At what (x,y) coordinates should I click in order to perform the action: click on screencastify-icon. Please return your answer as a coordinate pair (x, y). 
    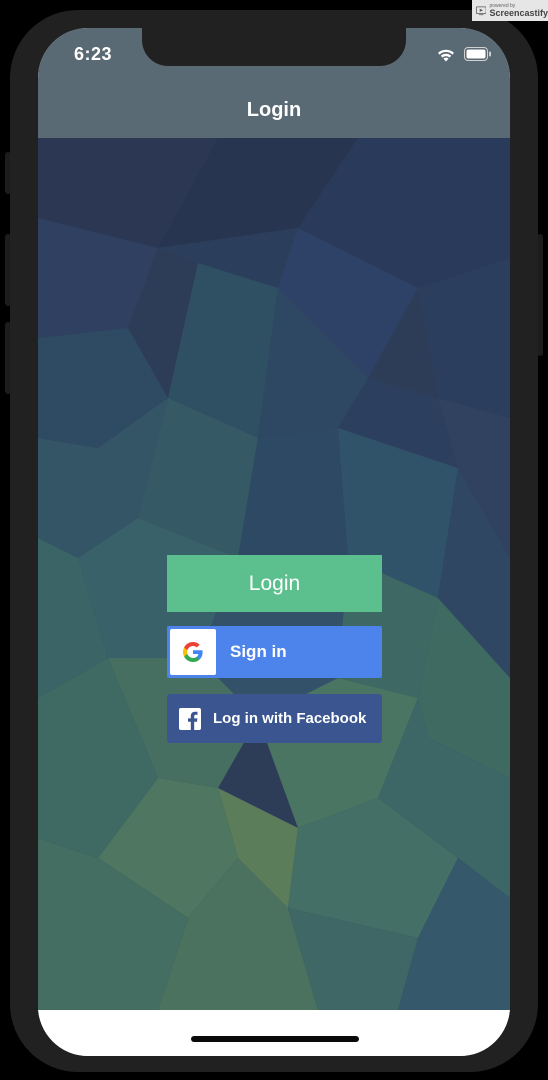
    Looking at the image, I should click on (481, 10).